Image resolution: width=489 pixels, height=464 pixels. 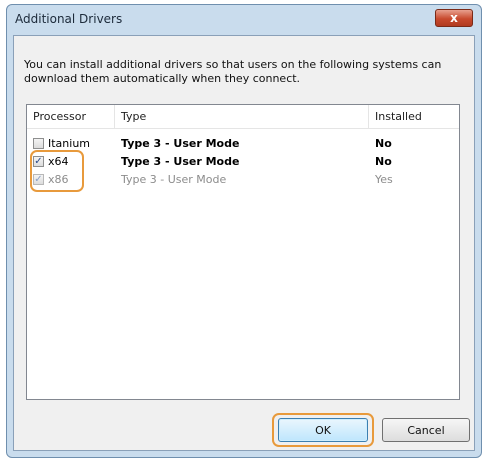 What do you see at coordinates (426, 430) in the screenshot?
I see `cancel-button: Cancel` at bounding box center [426, 430].